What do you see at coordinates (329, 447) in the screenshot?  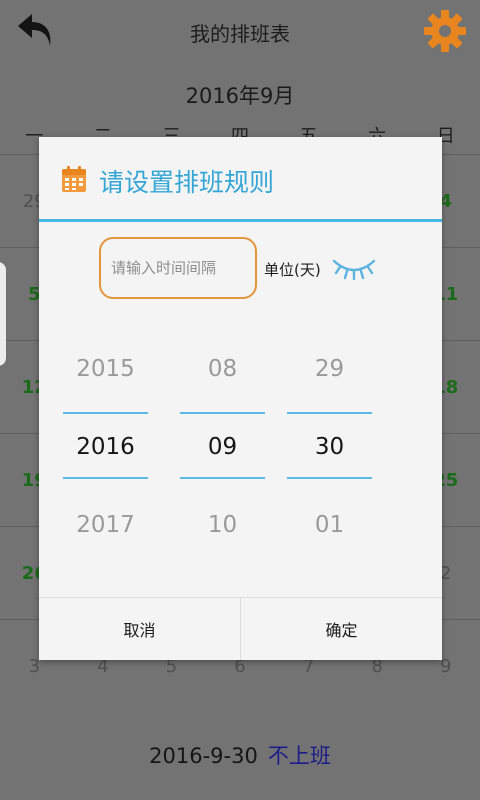 I see `day-option-selected: 30` at bounding box center [329, 447].